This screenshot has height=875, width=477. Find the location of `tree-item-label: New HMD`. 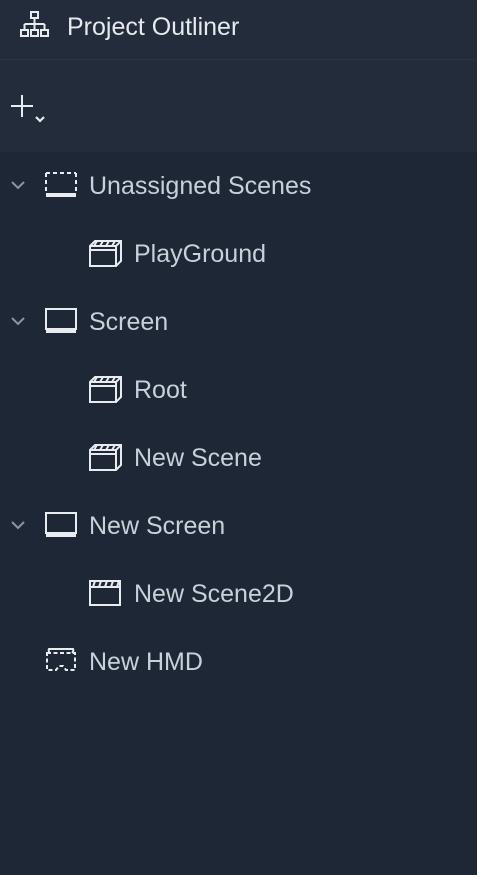

tree-item-label: New HMD is located at coordinates (146, 662).